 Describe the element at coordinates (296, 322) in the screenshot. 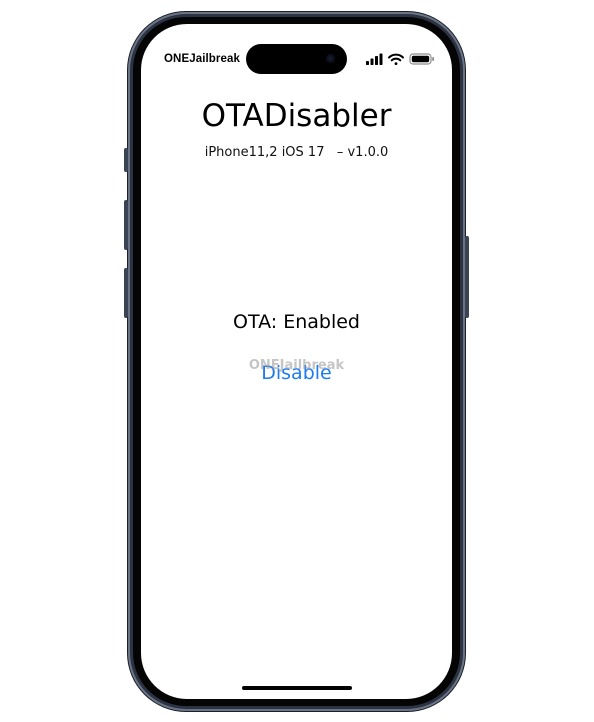

I see `ota-status-label: OTA: Enabled` at that location.